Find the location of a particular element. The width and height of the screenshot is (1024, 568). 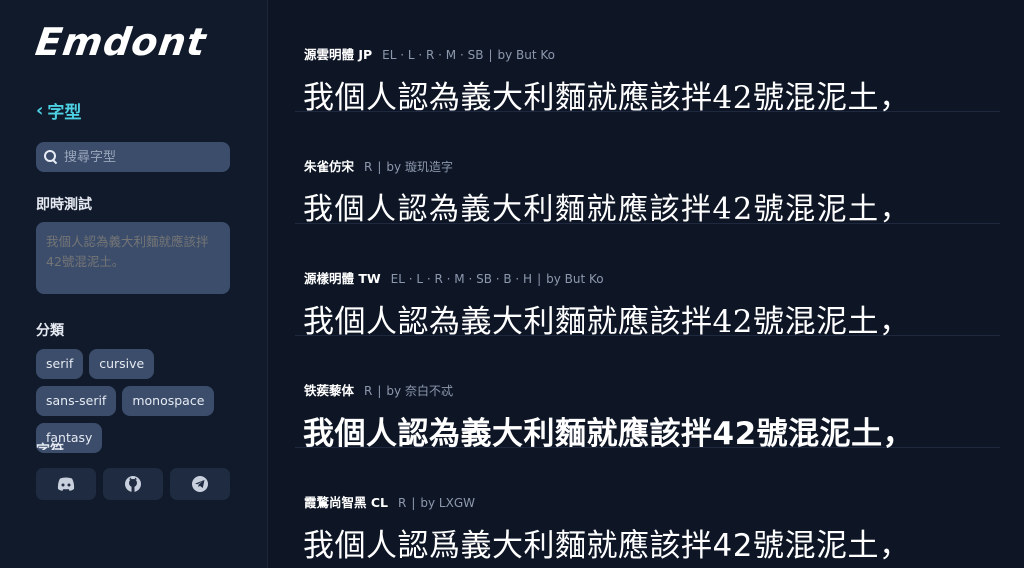

search-box is located at coordinates (133, 157).